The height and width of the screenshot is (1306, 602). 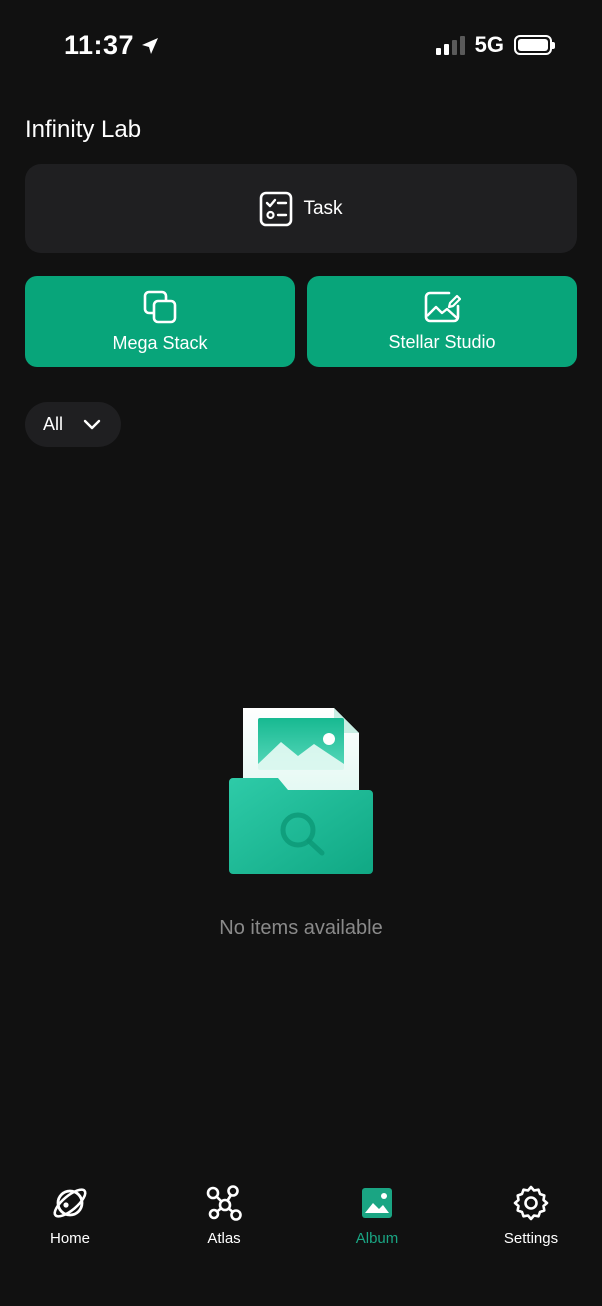 I want to click on stellar-studio-label: Stellar Studio, so click(x=442, y=342).